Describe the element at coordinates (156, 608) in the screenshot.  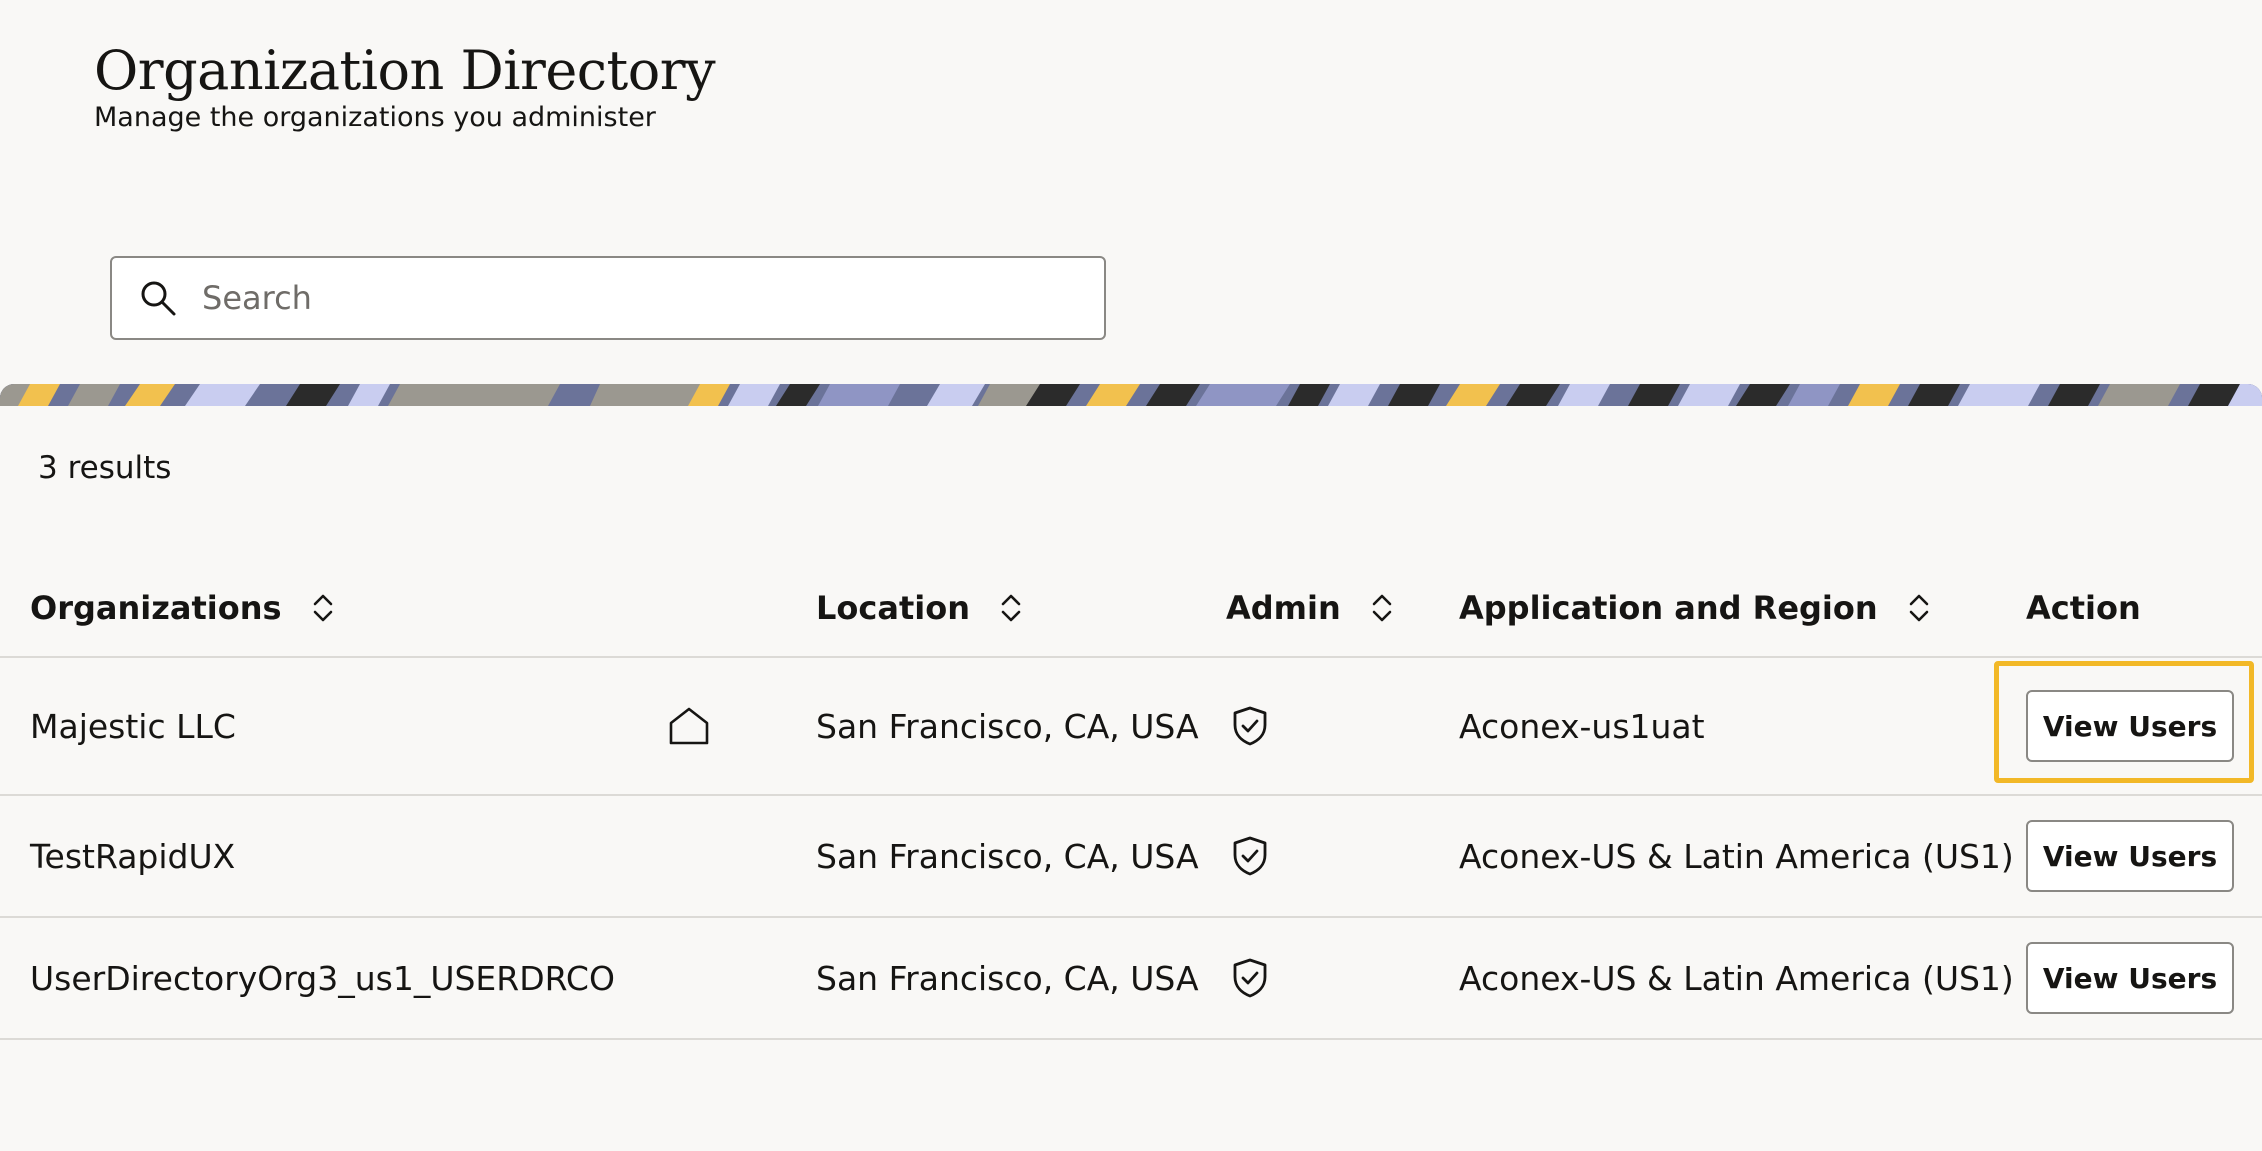
I see `column-header-label: Organizations` at that location.